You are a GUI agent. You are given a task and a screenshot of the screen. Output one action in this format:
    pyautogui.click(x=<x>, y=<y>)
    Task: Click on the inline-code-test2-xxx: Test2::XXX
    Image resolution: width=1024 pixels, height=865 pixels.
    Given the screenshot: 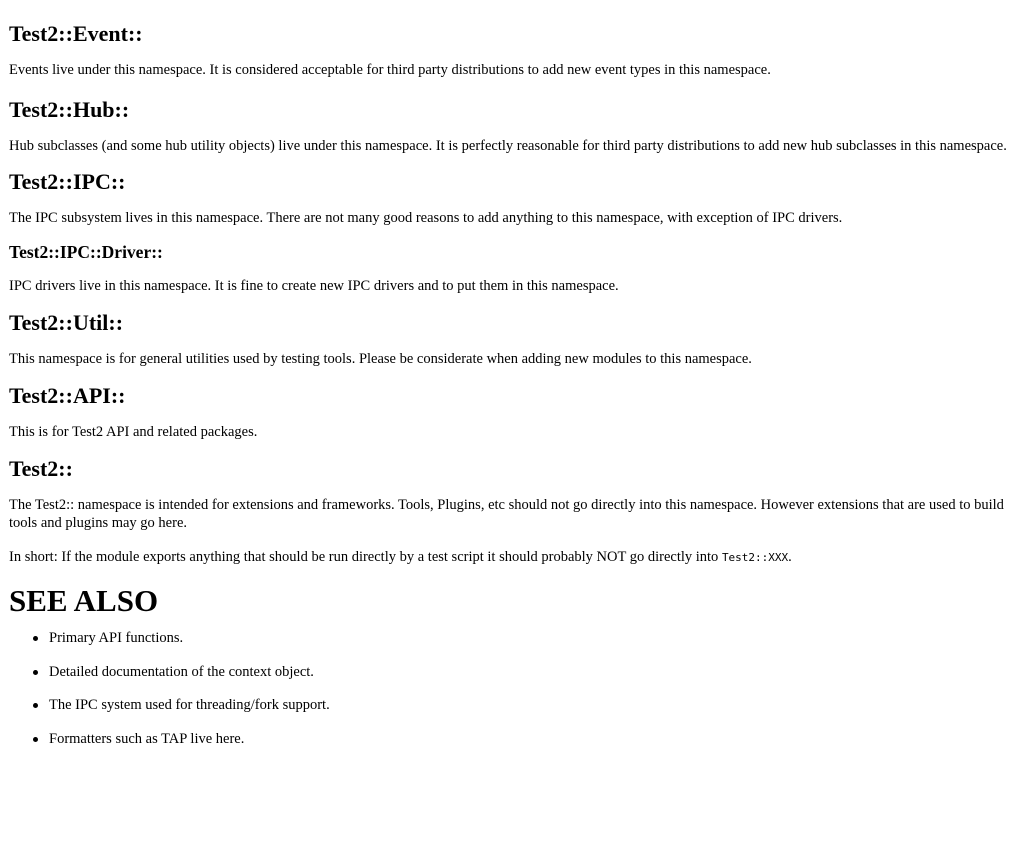 What is the action you would take?
    pyautogui.click(x=755, y=557)
    